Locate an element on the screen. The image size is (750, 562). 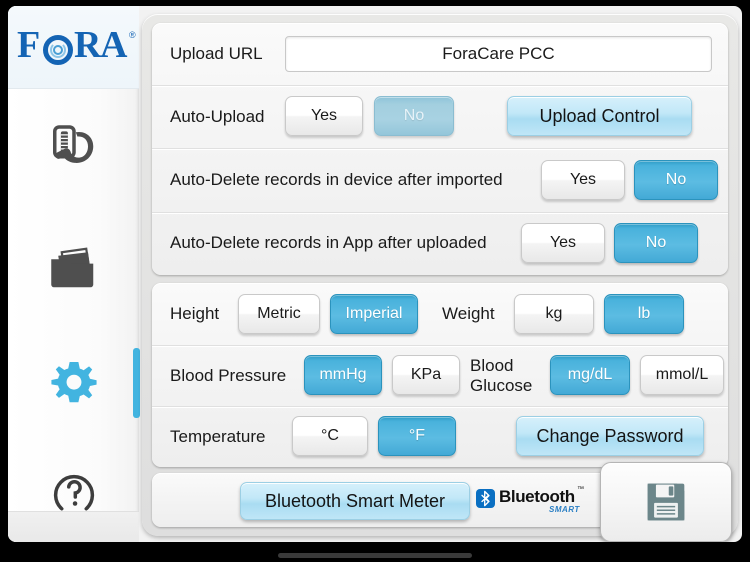
auto-upload-yes-button: Yes is located at coordinates (324, 116).